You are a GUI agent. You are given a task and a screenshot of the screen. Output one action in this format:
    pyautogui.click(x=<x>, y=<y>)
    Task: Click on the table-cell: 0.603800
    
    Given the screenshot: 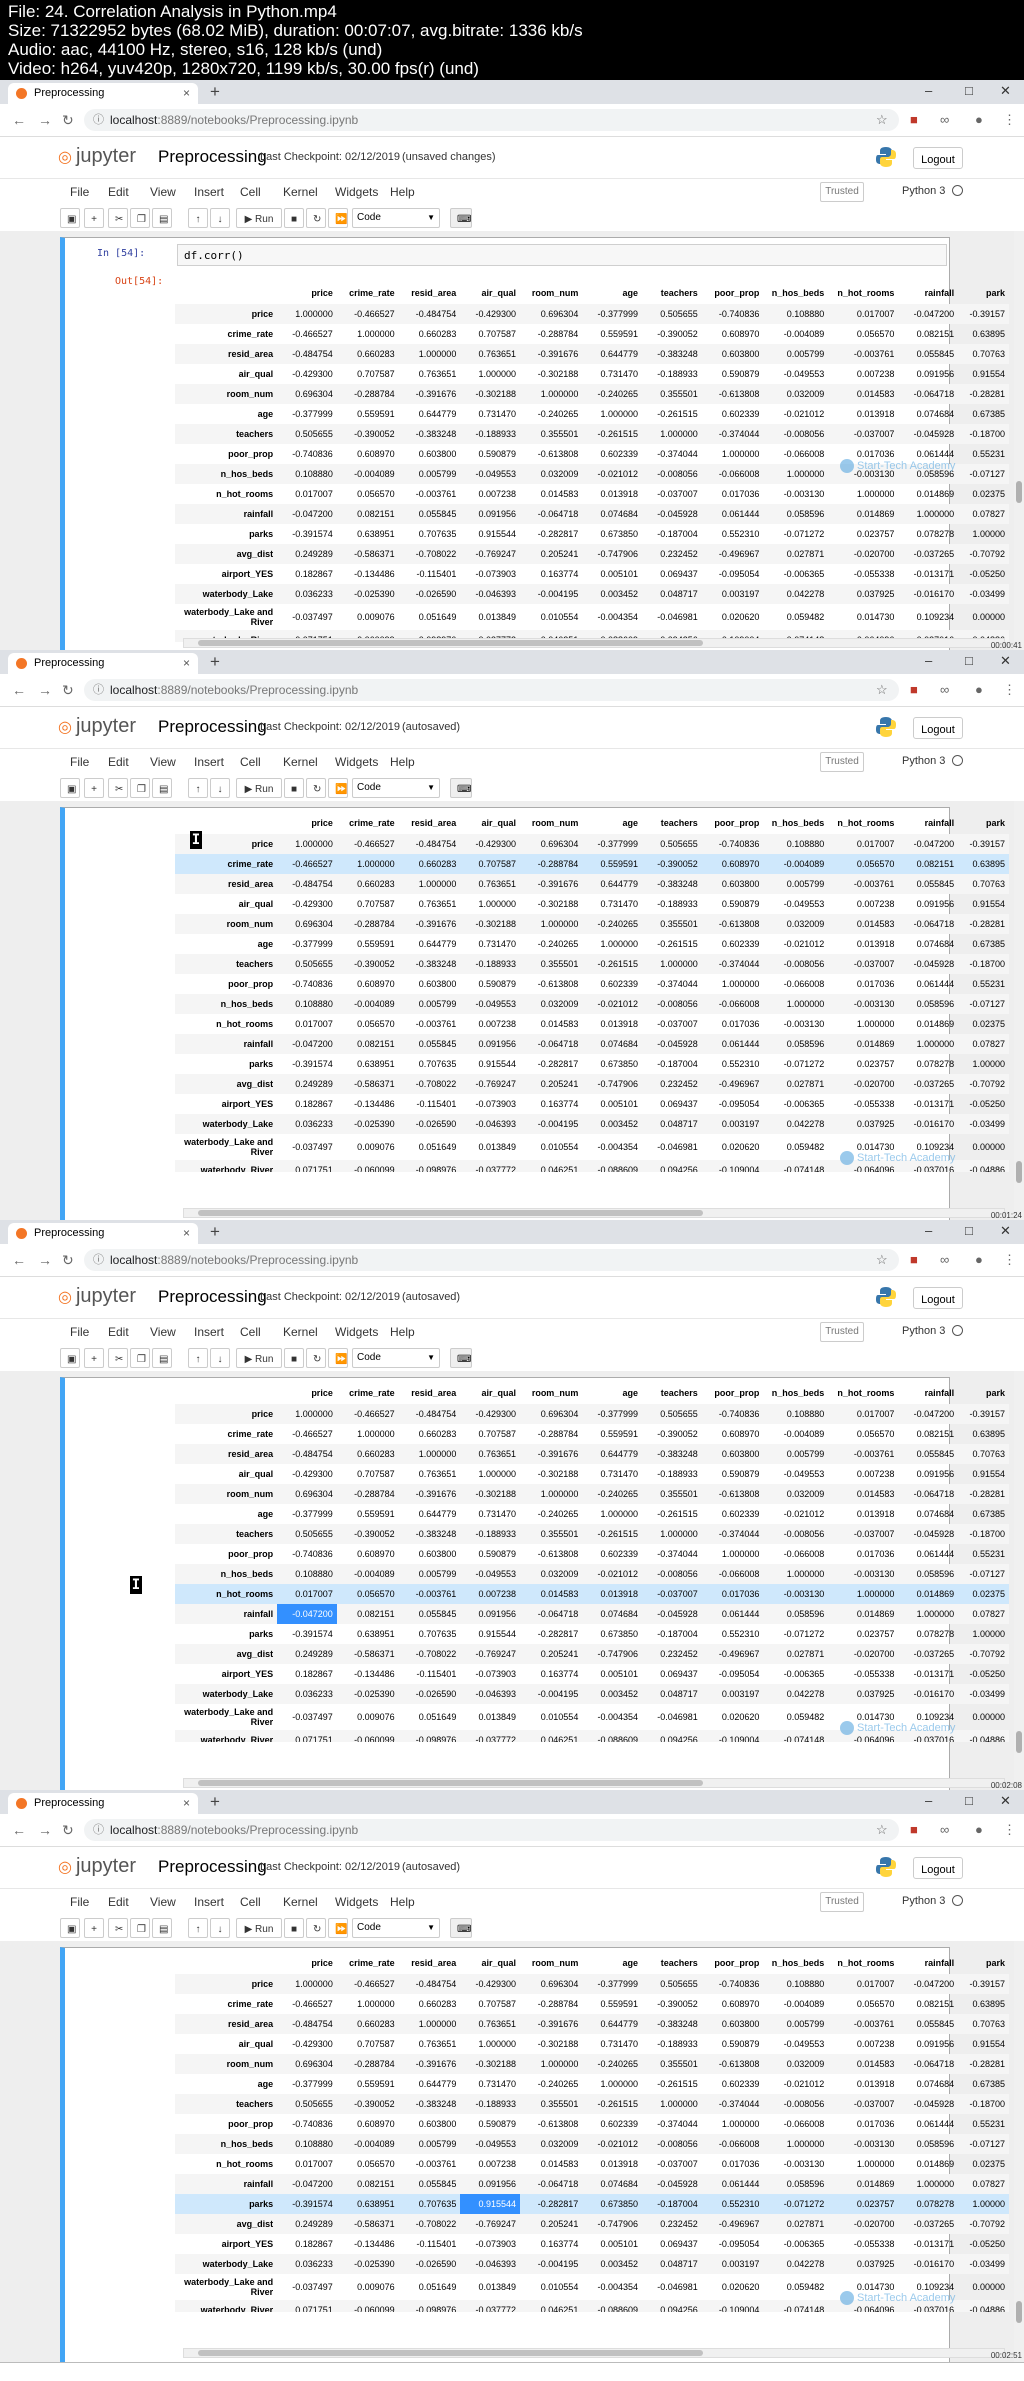 What is the action you would take?
    pyautogui.click(x=430, y=984)
    